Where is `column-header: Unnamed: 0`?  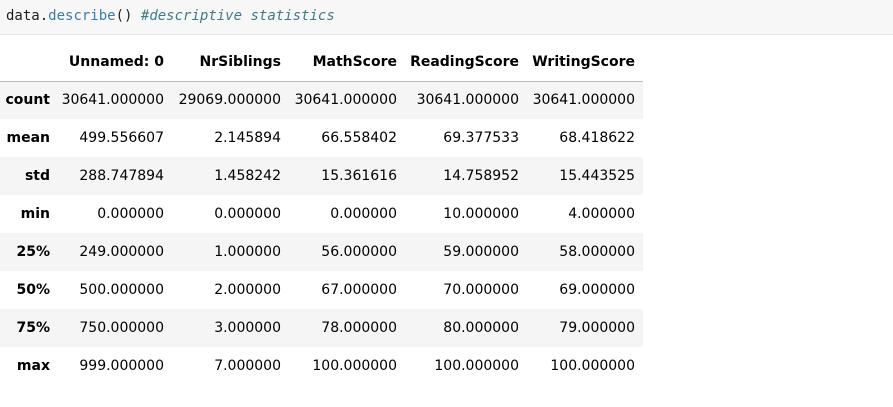
column-header: Unnamed: 0 is located at coordinates (115, 62).